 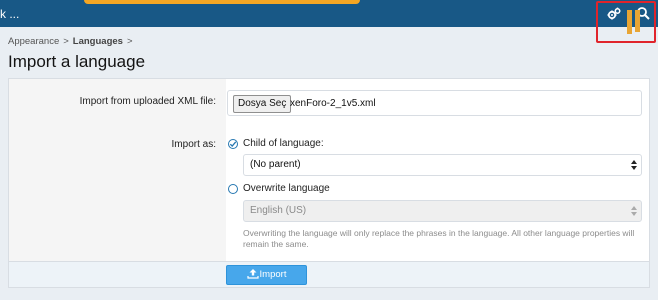 What do you see at coordinates (442, 165) in the screenshot?
I see `parent-language-select: (No parent)` at bounding box center [442, 165].